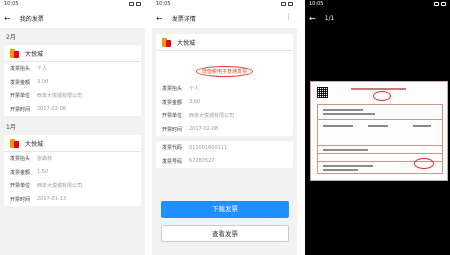 This screenshot has height=255, width=450. I want to click on info-row: 发票代码 011001600111, so click(224, 148).